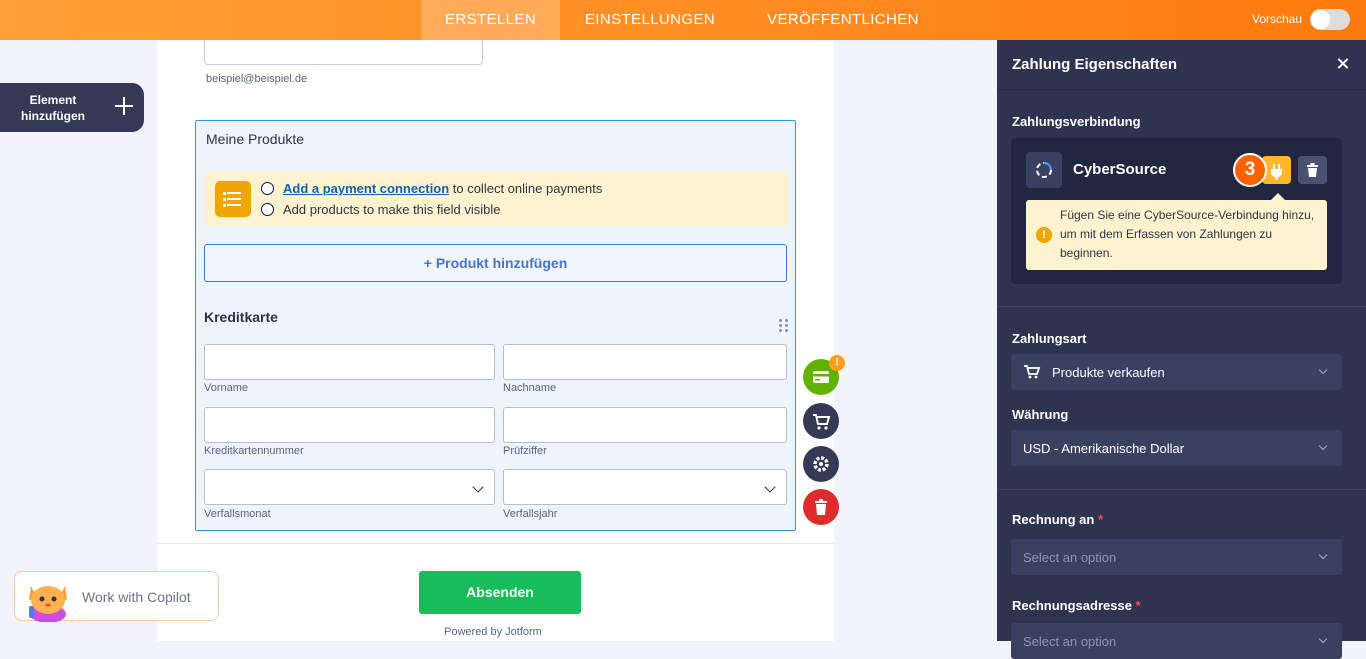 This screenshot has width=1366, height=659. Describe the element at coordinates (837, 363) in the screenshot. I see `warning-badge: !` at that location.